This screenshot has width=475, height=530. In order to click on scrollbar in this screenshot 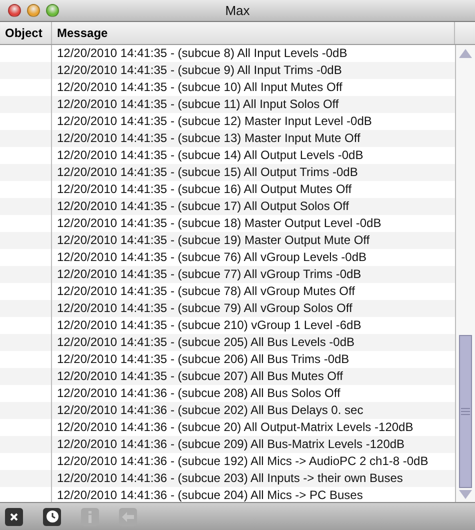, I will do `click(465, 273)`.